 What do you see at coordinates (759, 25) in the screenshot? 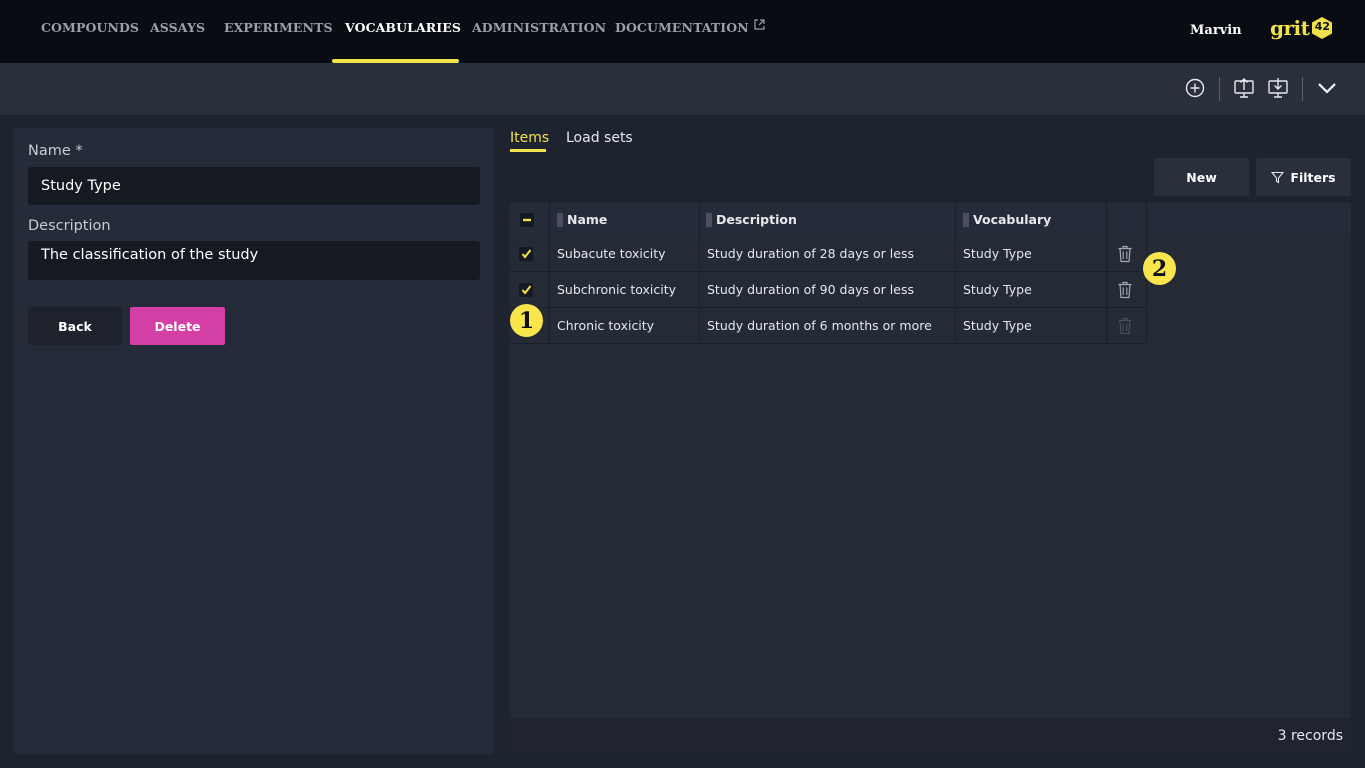
I see `external-link-icon` at bounding box center [759, 25].